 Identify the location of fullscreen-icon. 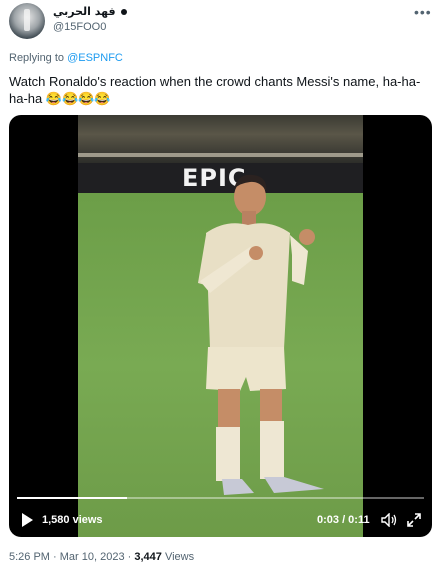
(414, 521).